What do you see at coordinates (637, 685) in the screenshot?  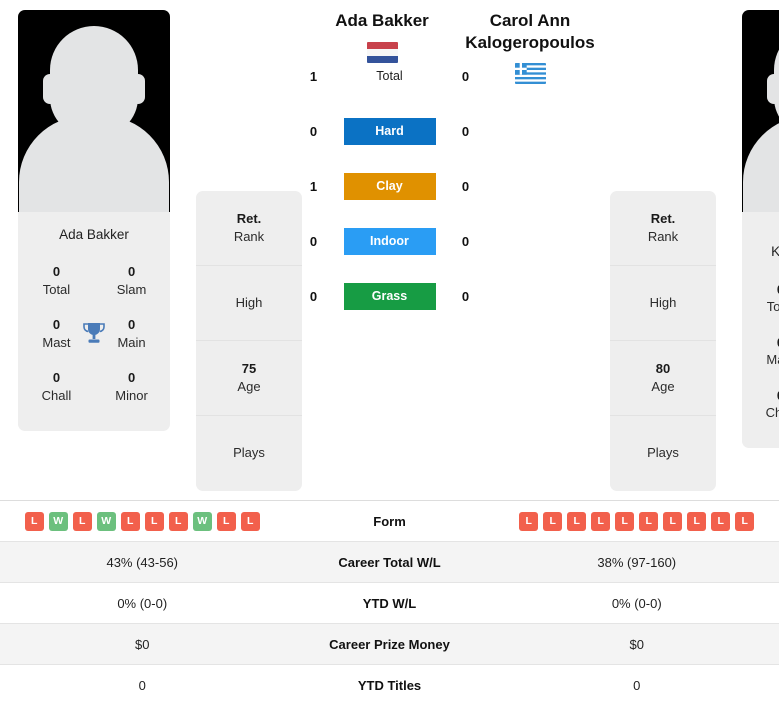 I see `stat-value-right: 0` at bounding box center [637, 685].